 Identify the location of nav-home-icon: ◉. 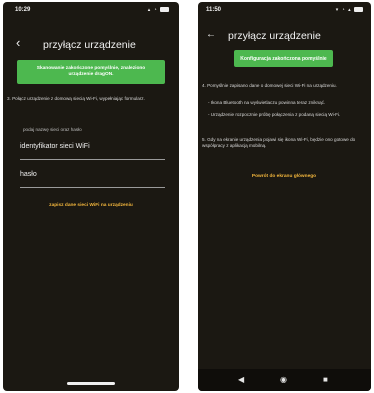
(283, 379).